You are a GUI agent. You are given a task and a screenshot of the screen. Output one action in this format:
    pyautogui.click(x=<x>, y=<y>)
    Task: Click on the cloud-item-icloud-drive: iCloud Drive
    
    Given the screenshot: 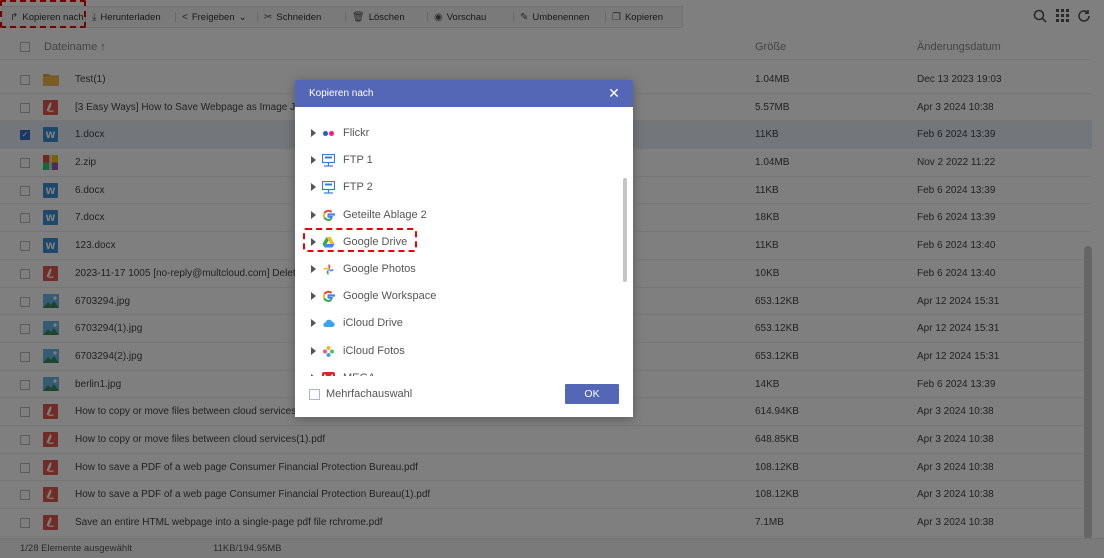 What is the action you would take?
    pyautogui.click(x=458, y=323)
    